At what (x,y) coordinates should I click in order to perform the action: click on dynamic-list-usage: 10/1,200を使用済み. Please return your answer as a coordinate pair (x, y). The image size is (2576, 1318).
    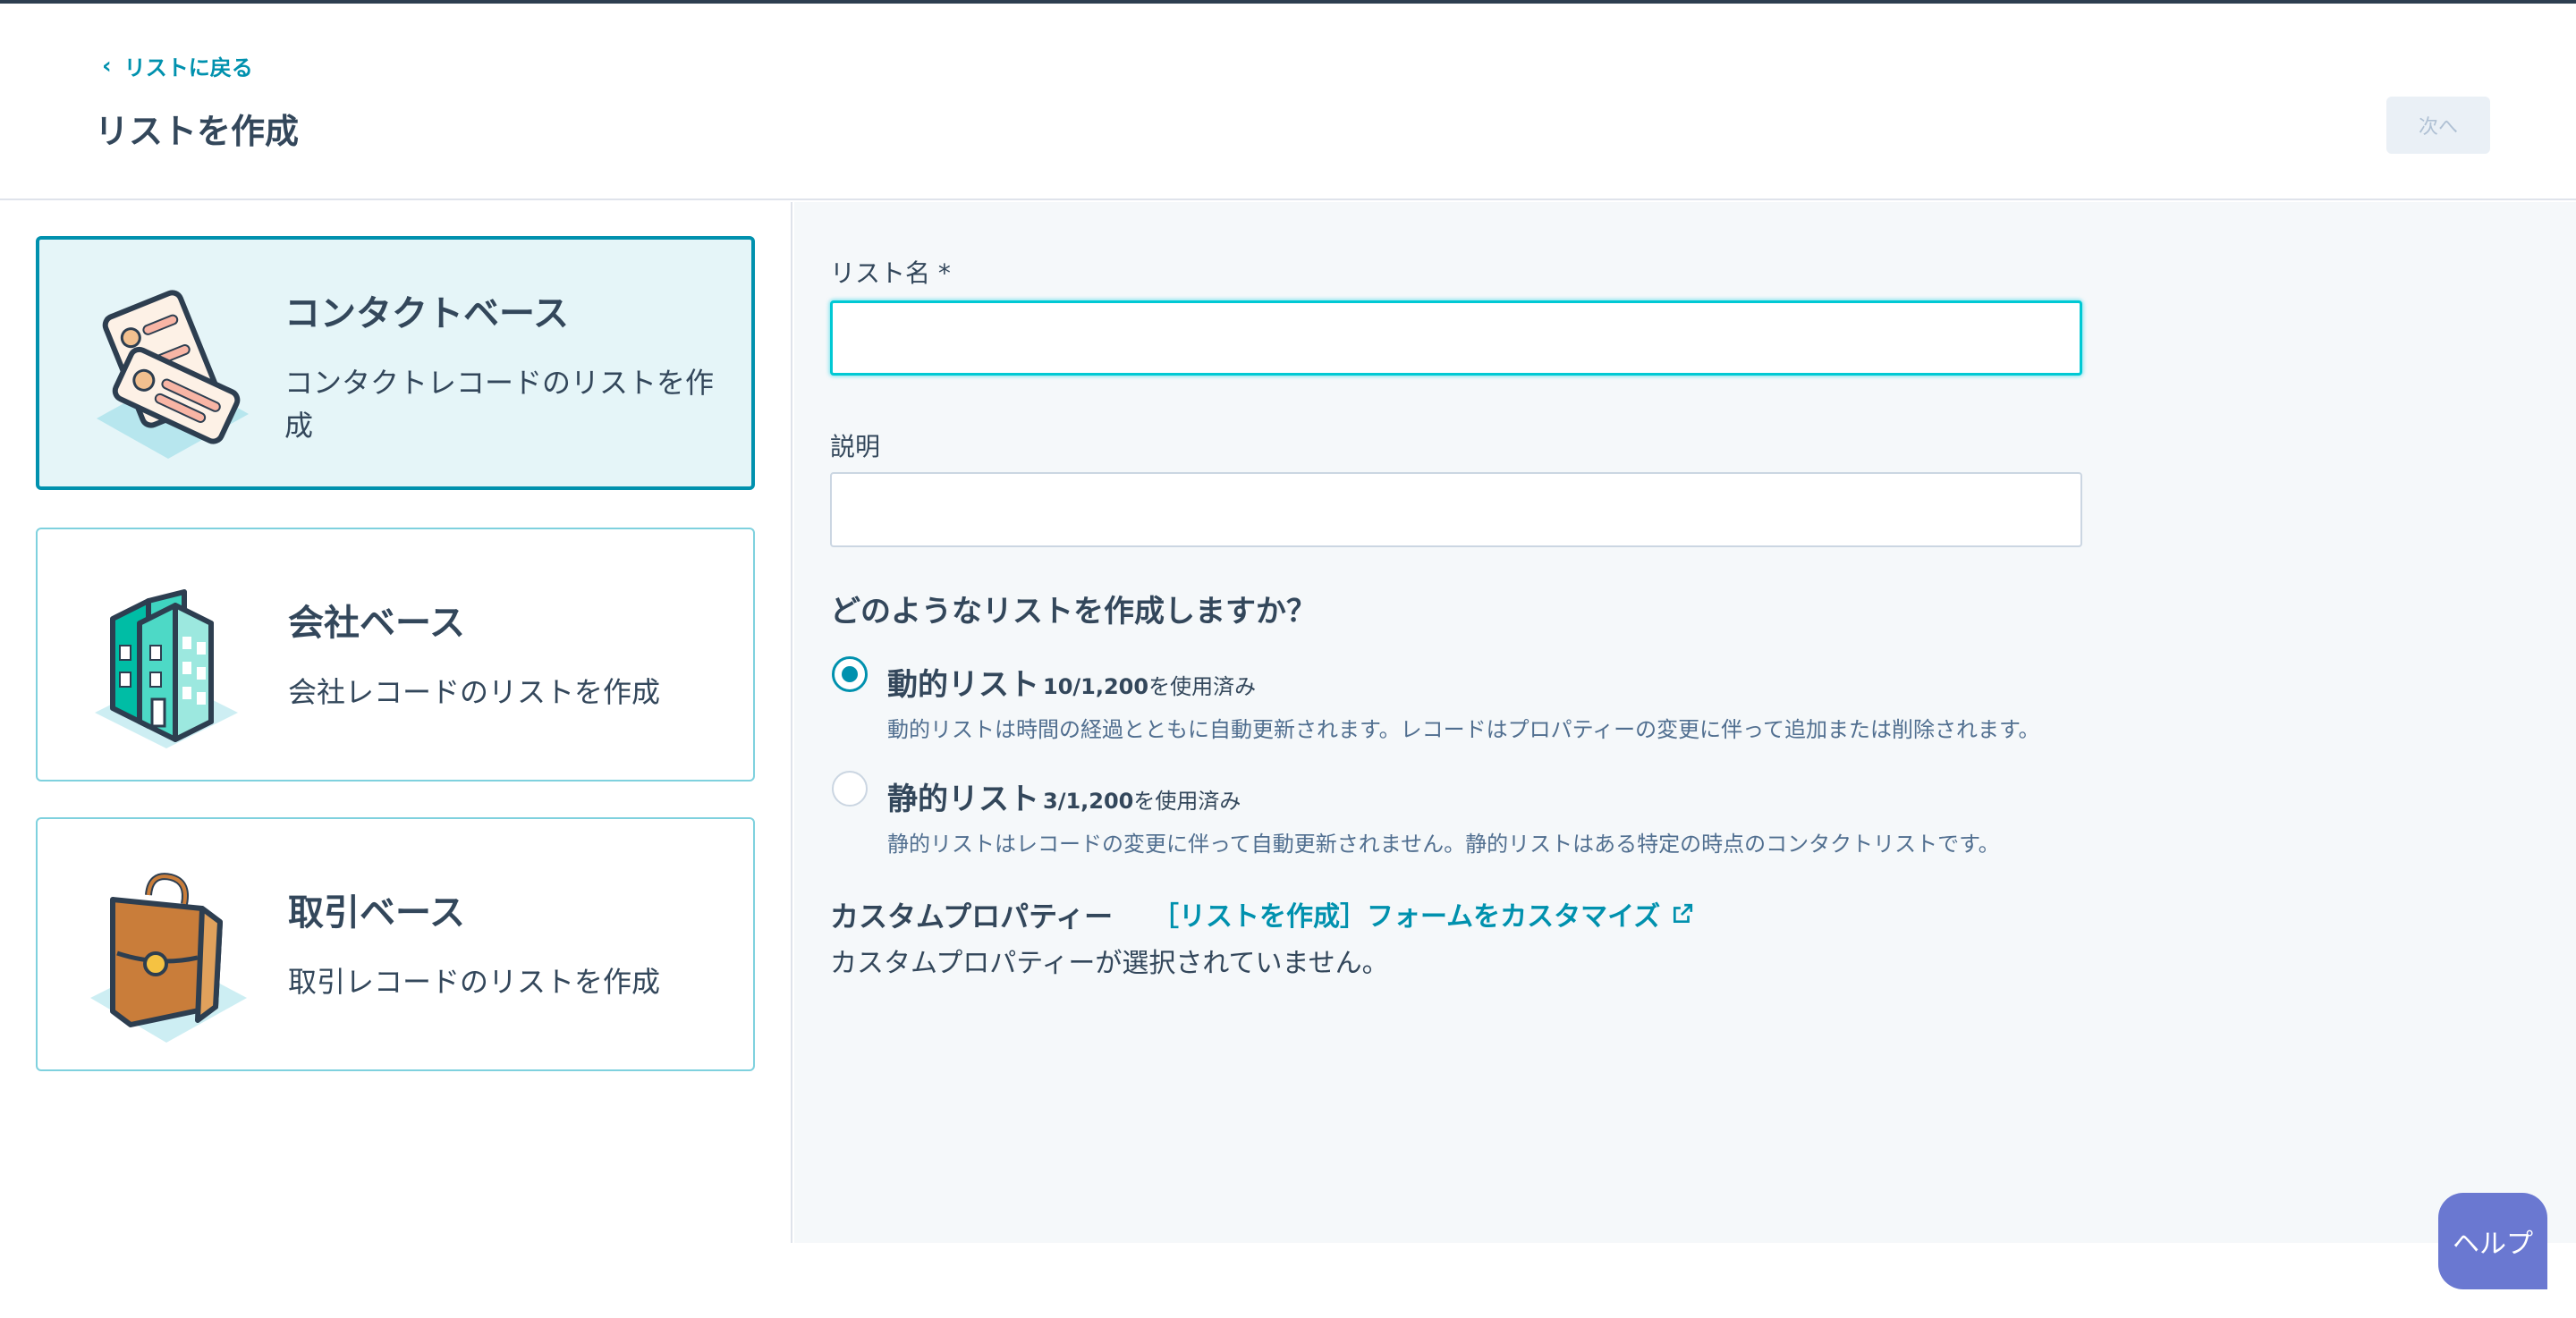
    Looking at the image, I should click on (1149, 684).